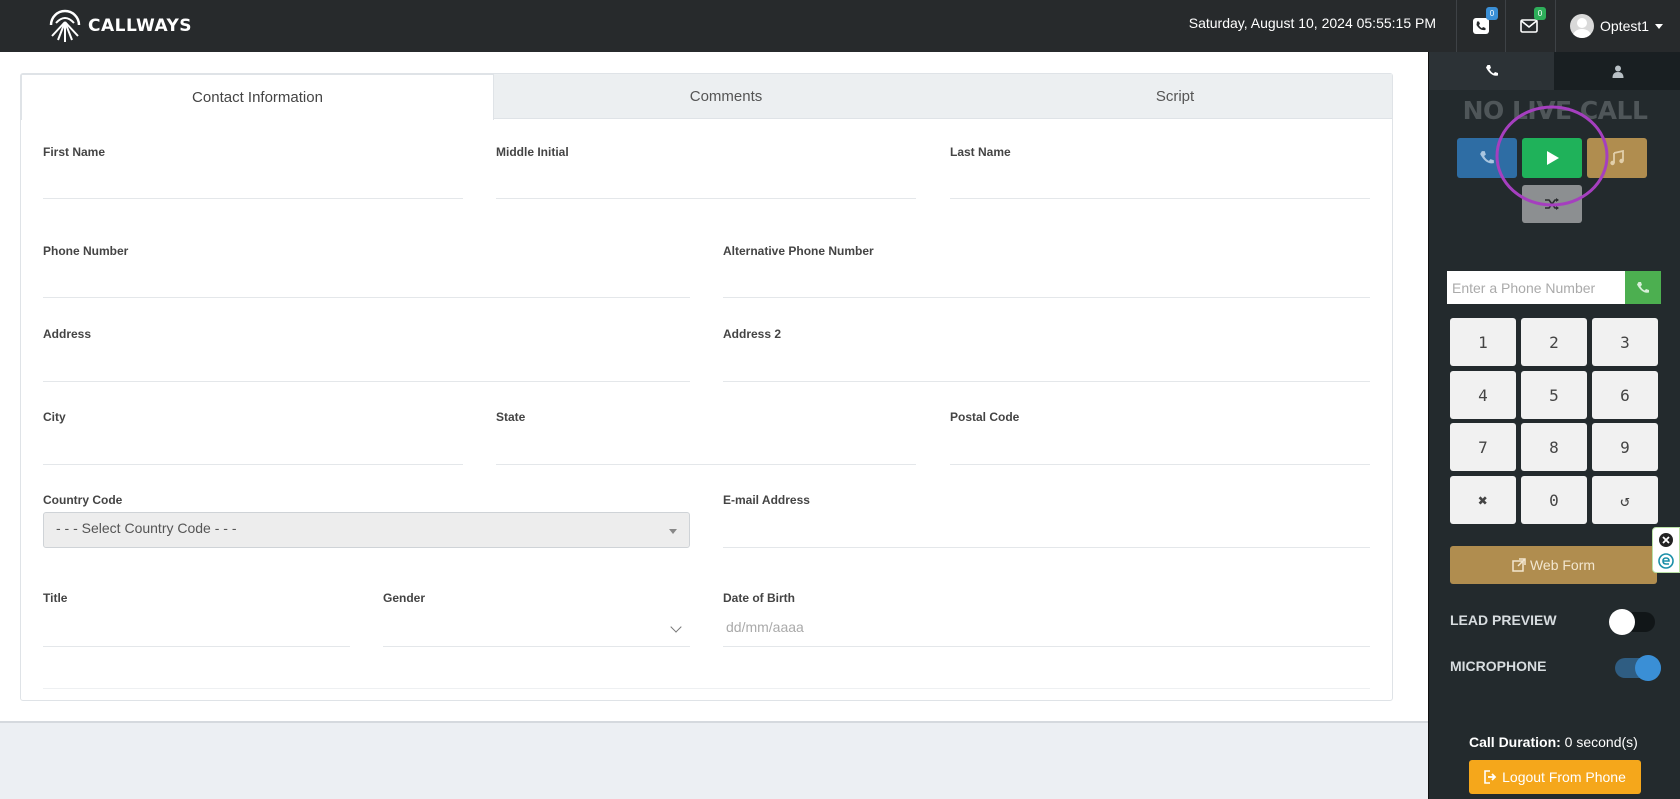 This screenshot has height=799, width=1680. Describe the element at coordinates (1515, 742) in the screenshot. I see `call-duration-label: Call Duration:` at that location.